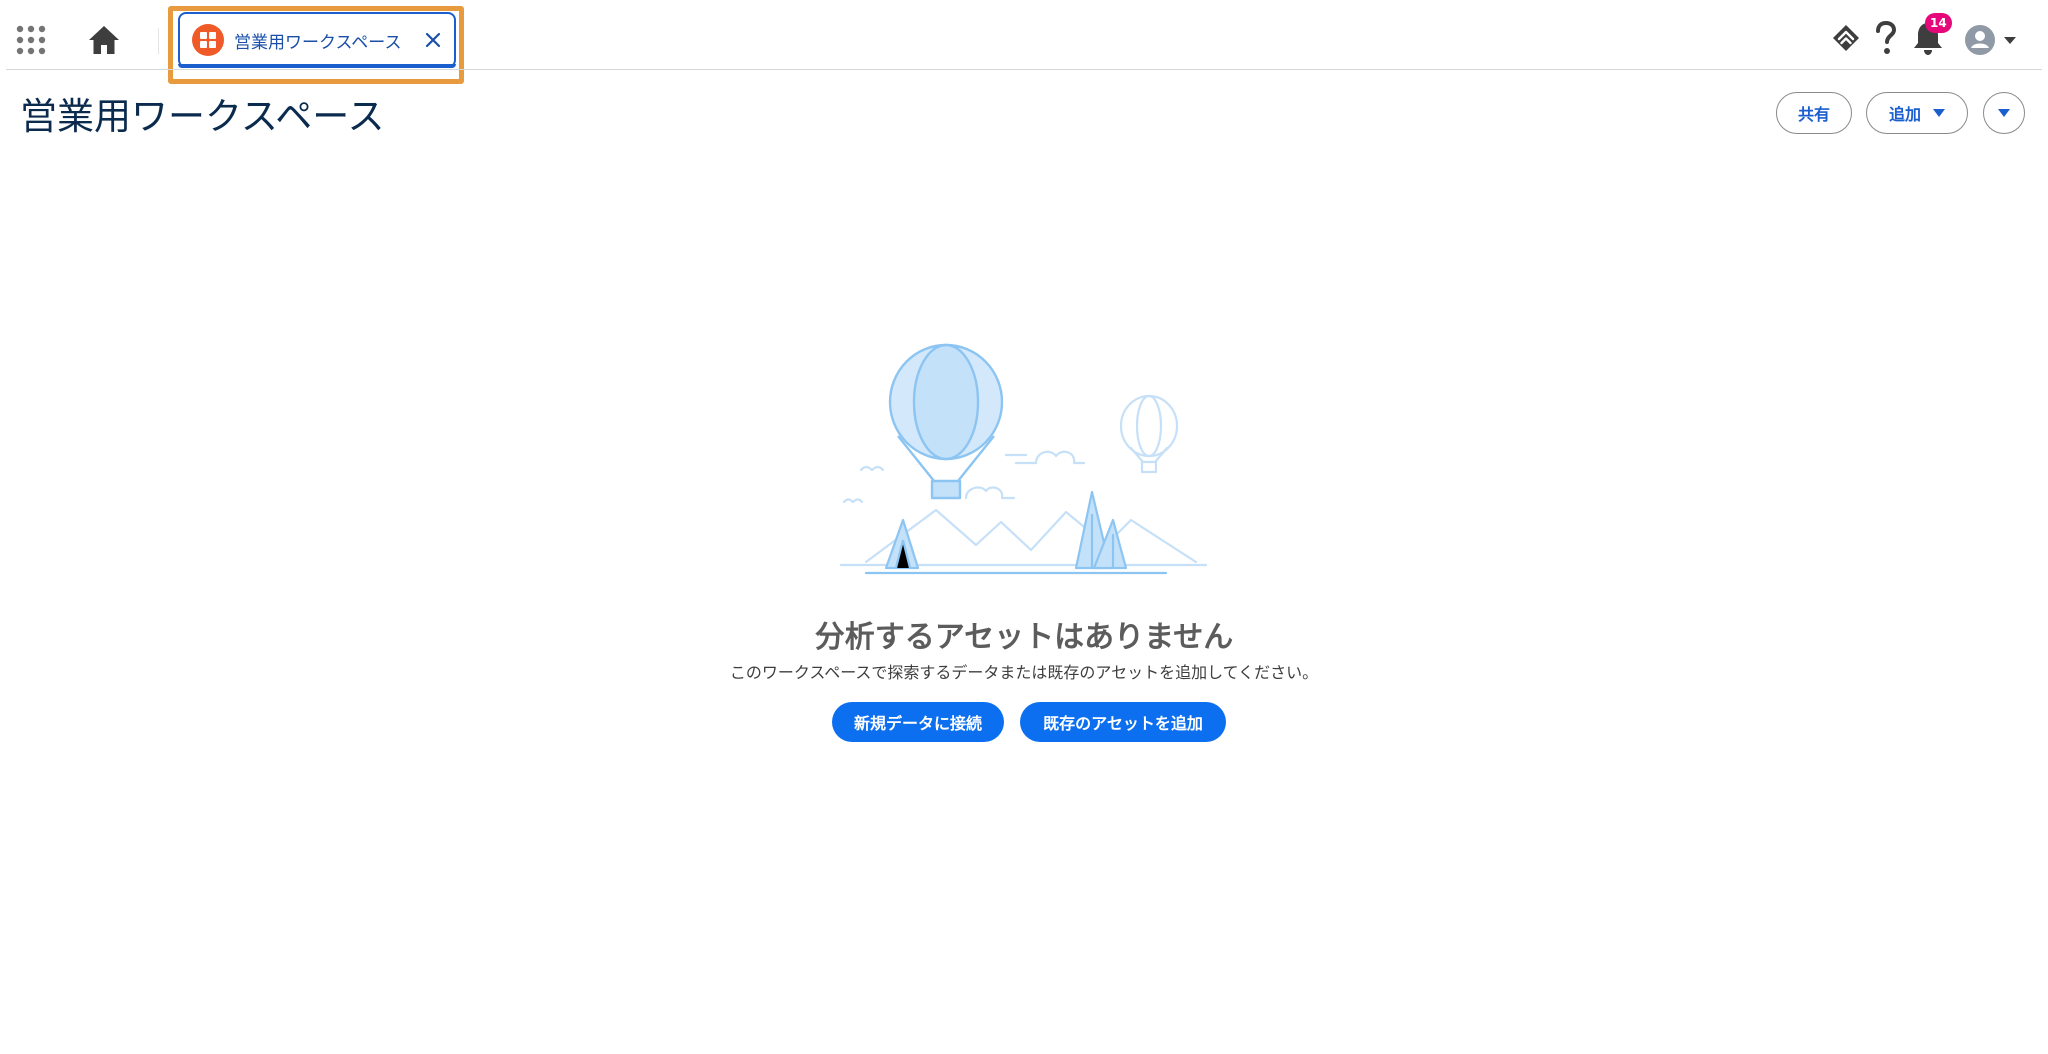  I want to click on global-header: 営業用ワークスペース 14, so click(1024, 42).